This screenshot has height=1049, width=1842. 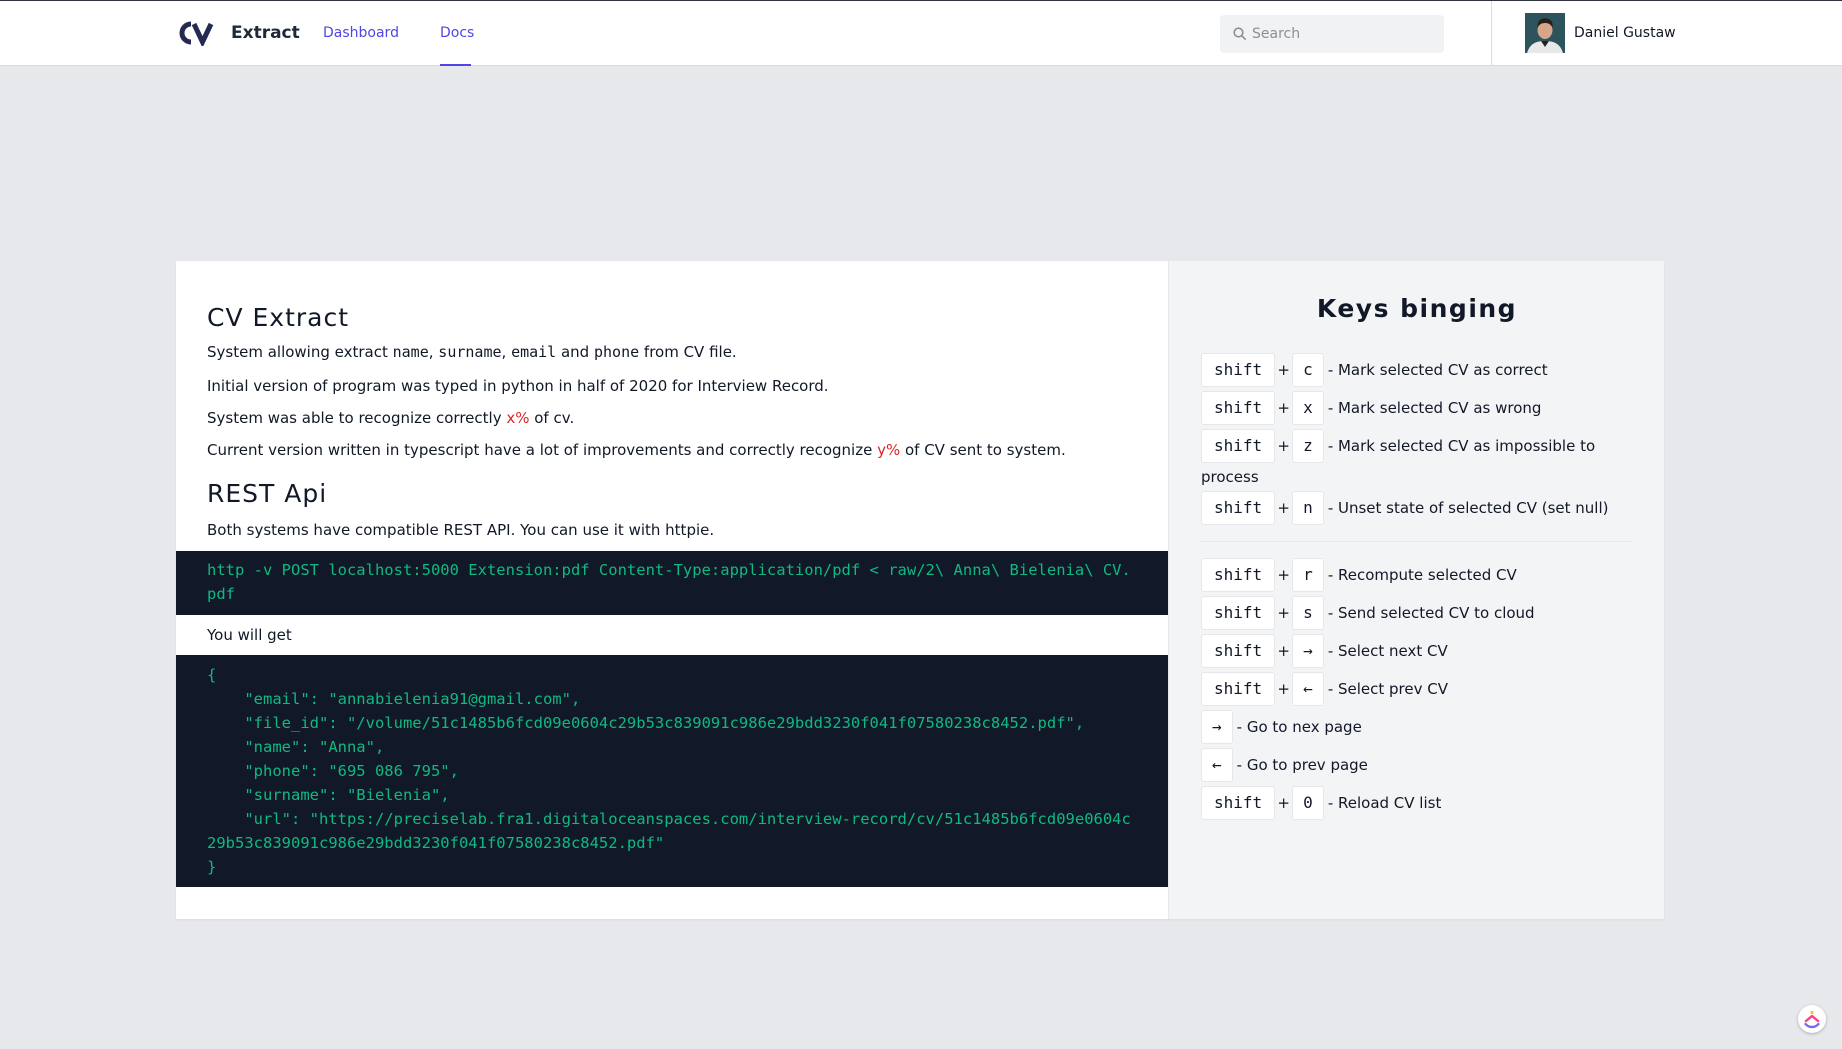 I want to click on key-description: - Select prev CV, so click(x=1388, y=689).